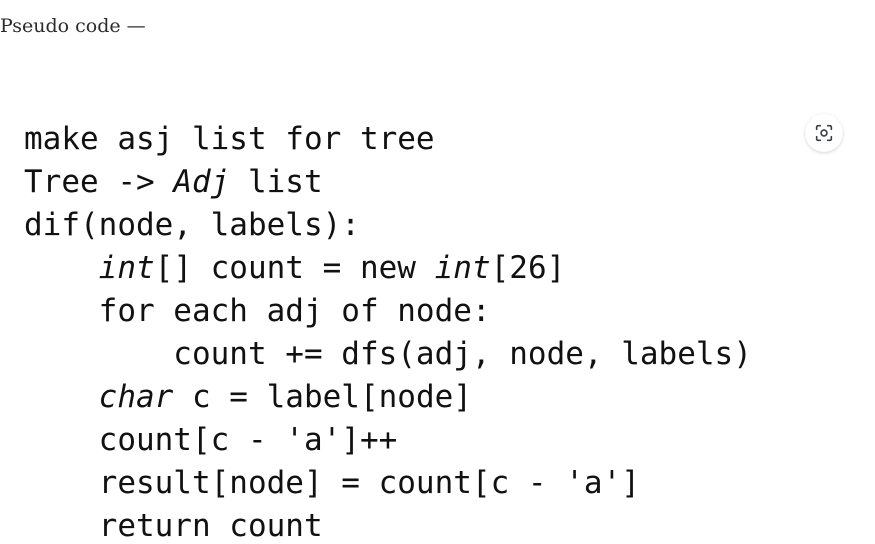  I want to click on code-line: count += dfs(adj, node, labels), so click(444, 354).